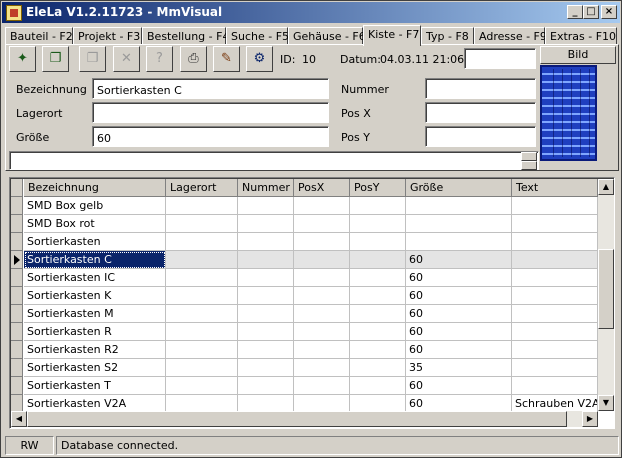 Image resolution: width=622 pixels, height=458 pixels. Describe the element at coordinates (95, 188) in the screenshot. I see `header-col-bezeichnung: Bezeichnung` at that location.